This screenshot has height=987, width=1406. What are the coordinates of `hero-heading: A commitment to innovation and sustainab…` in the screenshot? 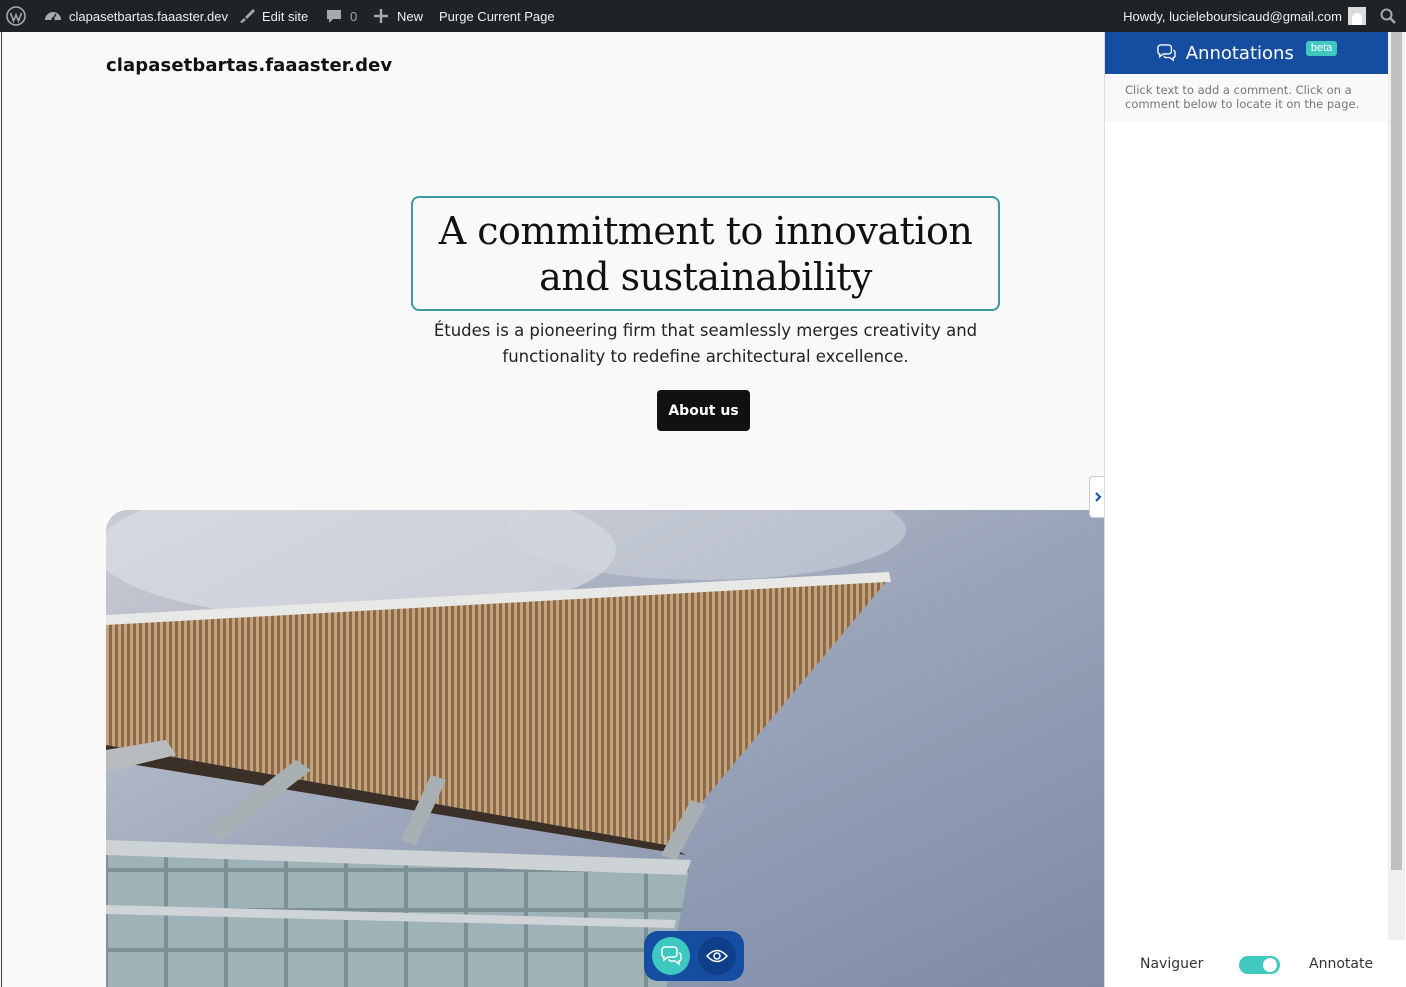 It's located at (706, 254).